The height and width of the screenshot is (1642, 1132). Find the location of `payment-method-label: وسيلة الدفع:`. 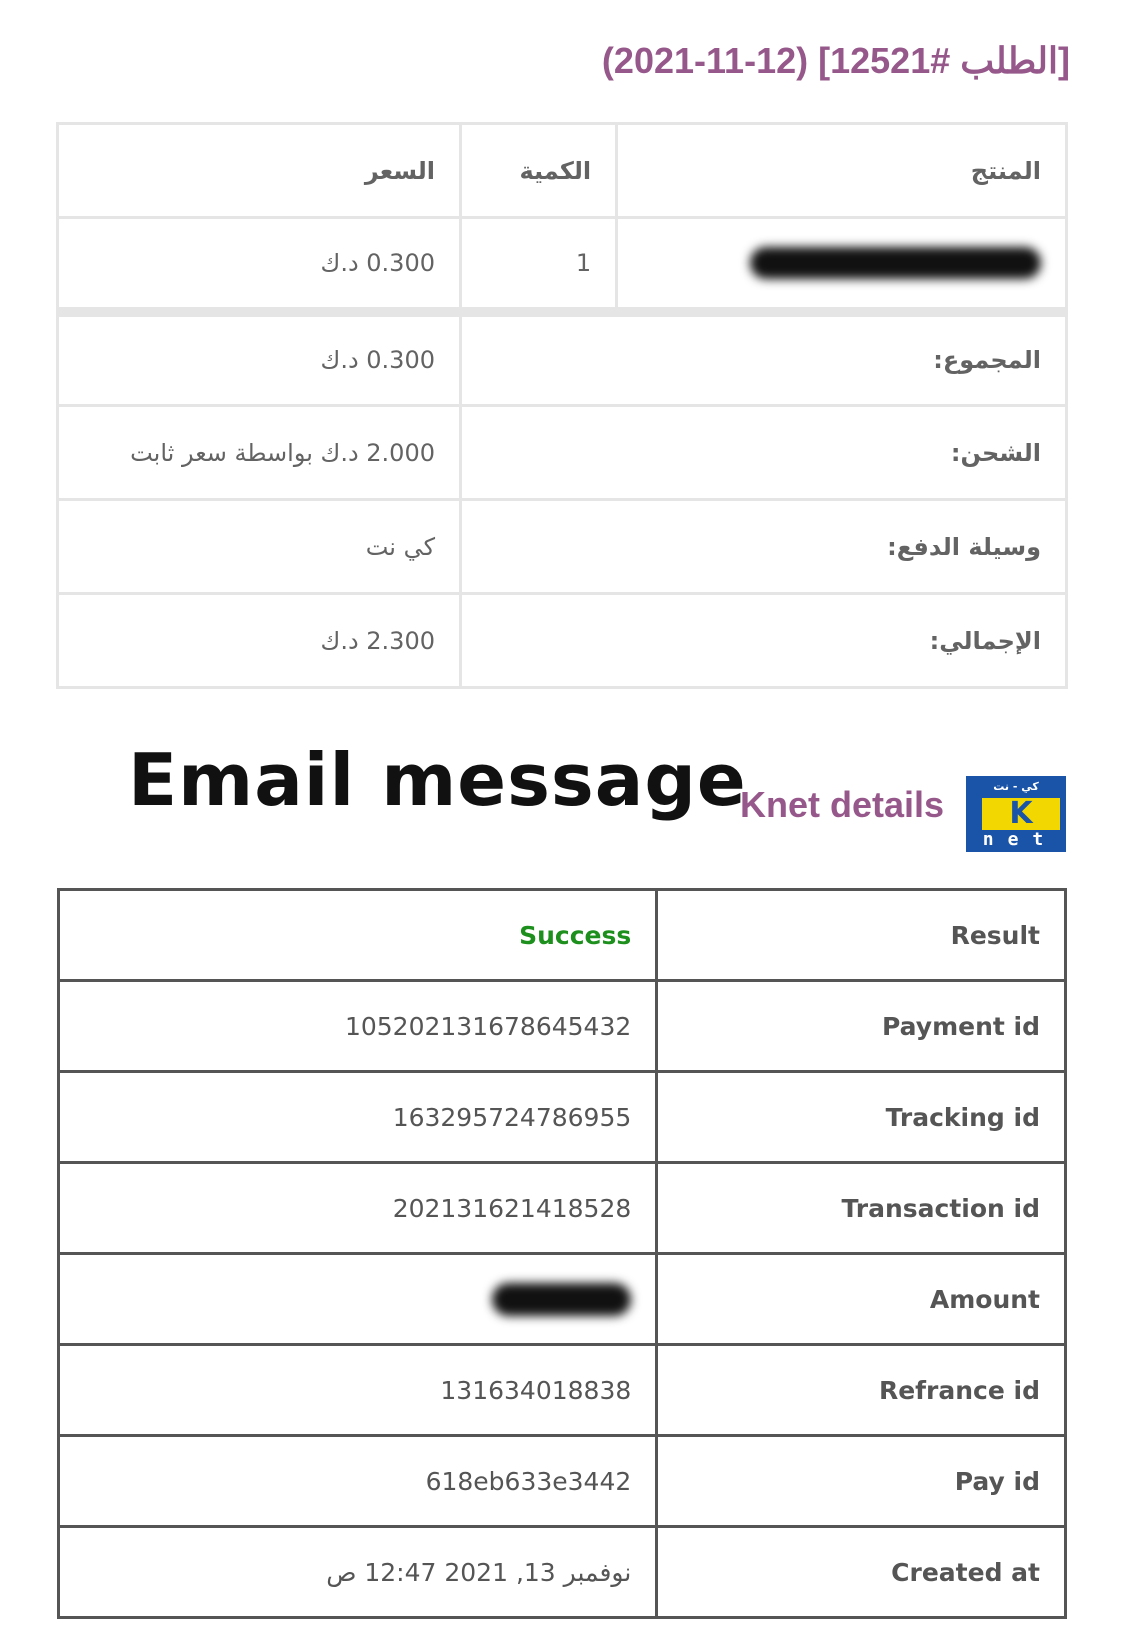

payment-method-label: وسيلة الدفع: is located at coordinates (763, 546).